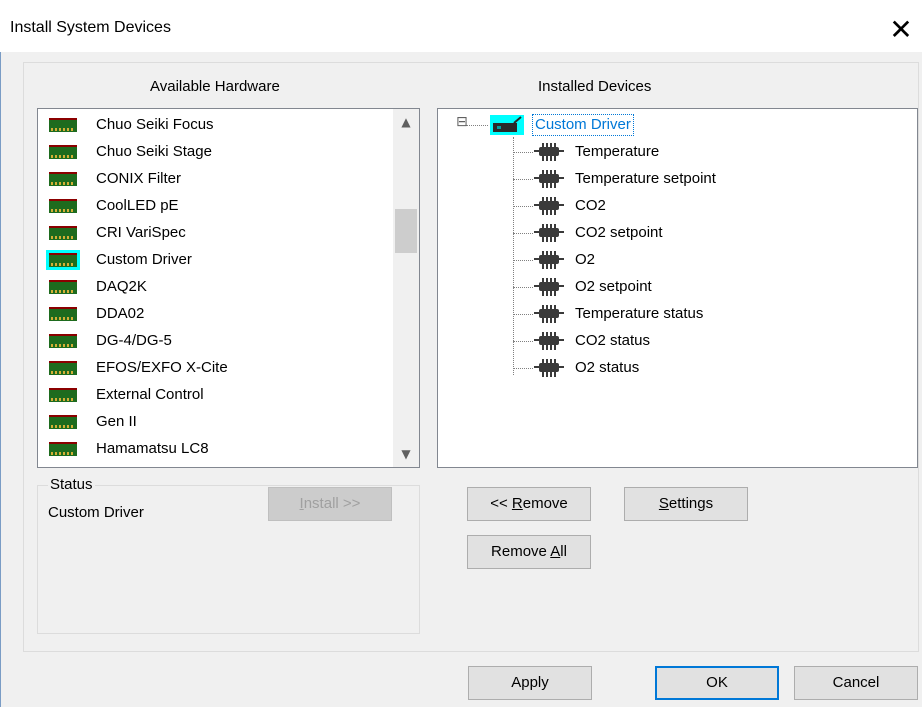  Describe the element at coordinates (619, 232) in the screenshot. I see `tree-child-label: CO2 setpoint` at that location.